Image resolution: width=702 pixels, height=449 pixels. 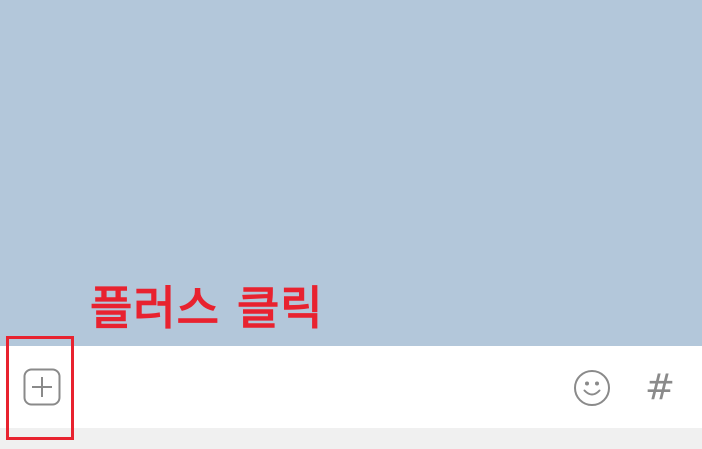 I want to click on bottom-strip, so click(x=351, y=438).